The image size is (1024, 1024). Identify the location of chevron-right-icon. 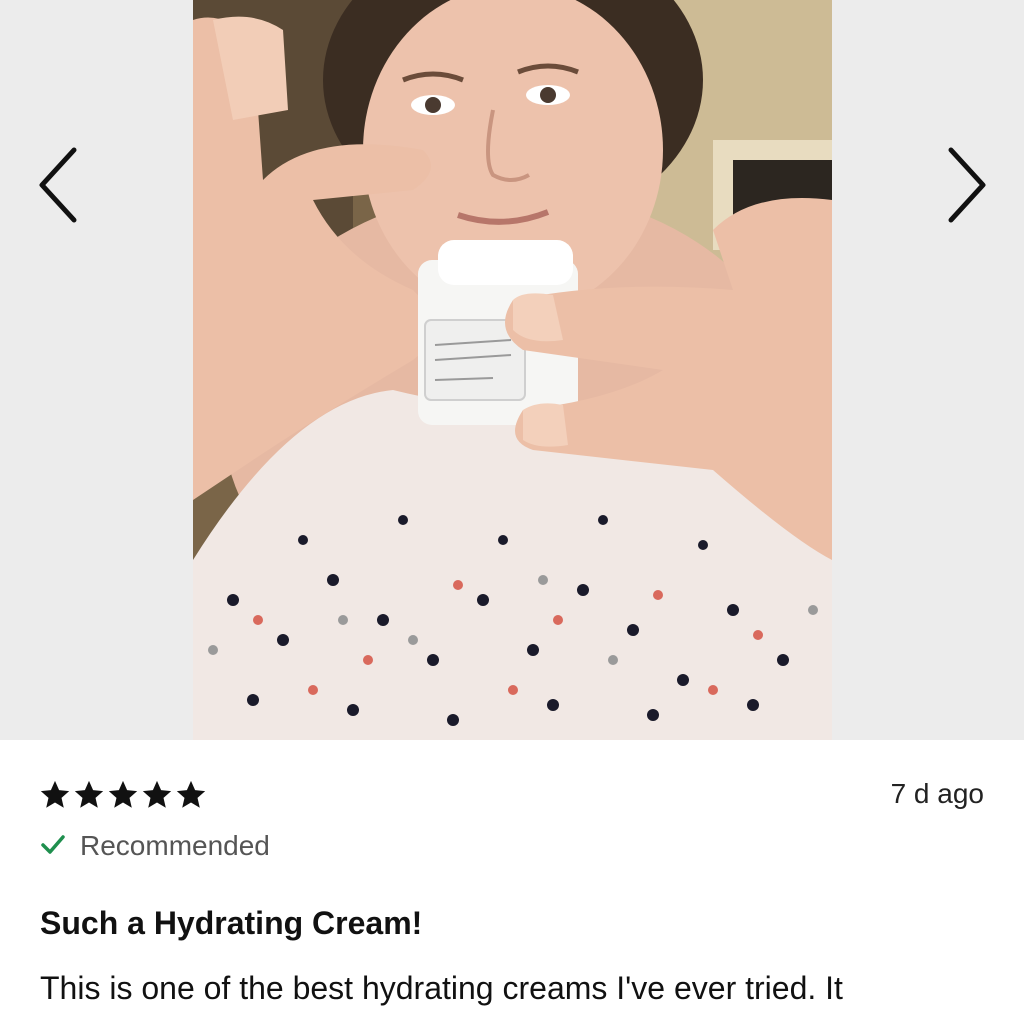
(965, 185).